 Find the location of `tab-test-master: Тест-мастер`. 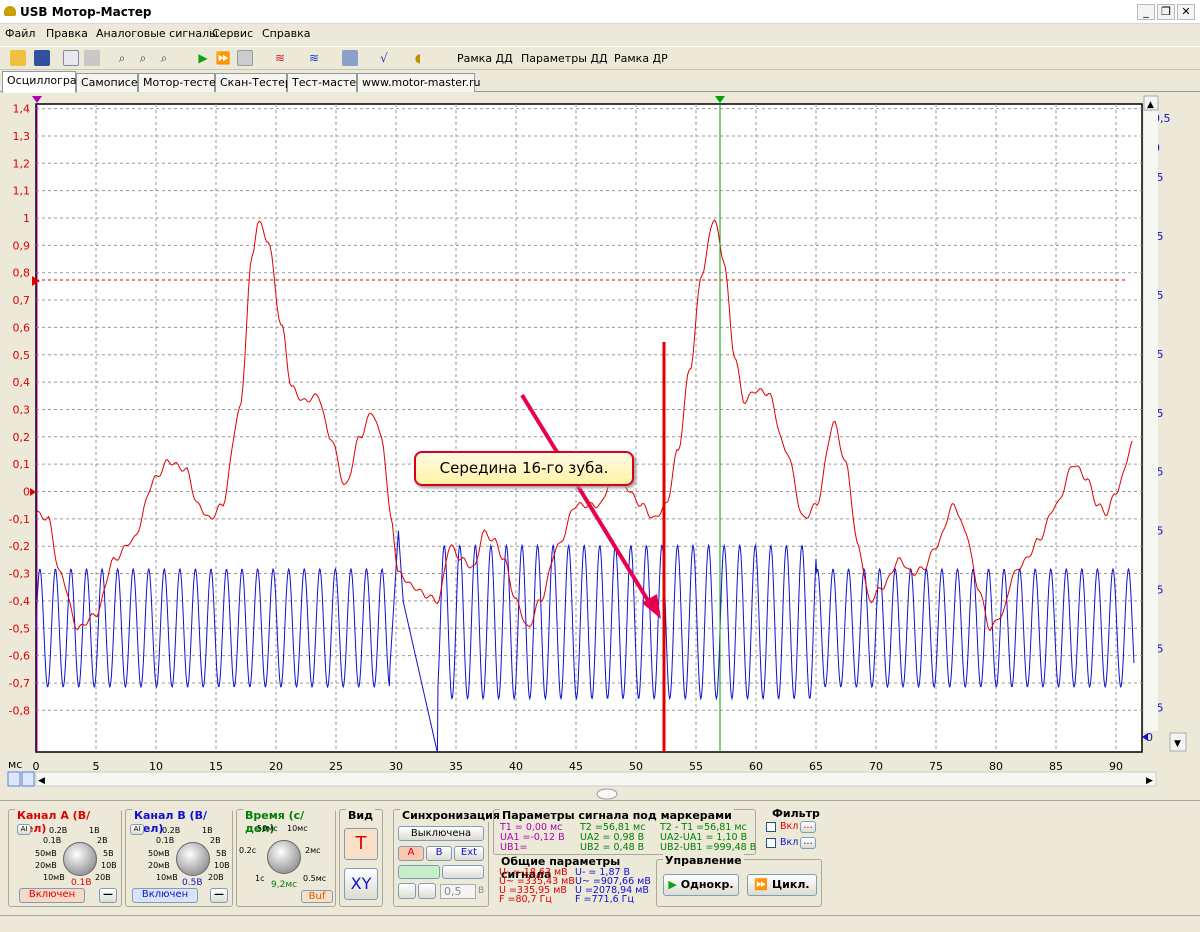

tab-test-master: Тест-мастер is located at coordinates (325, 82).